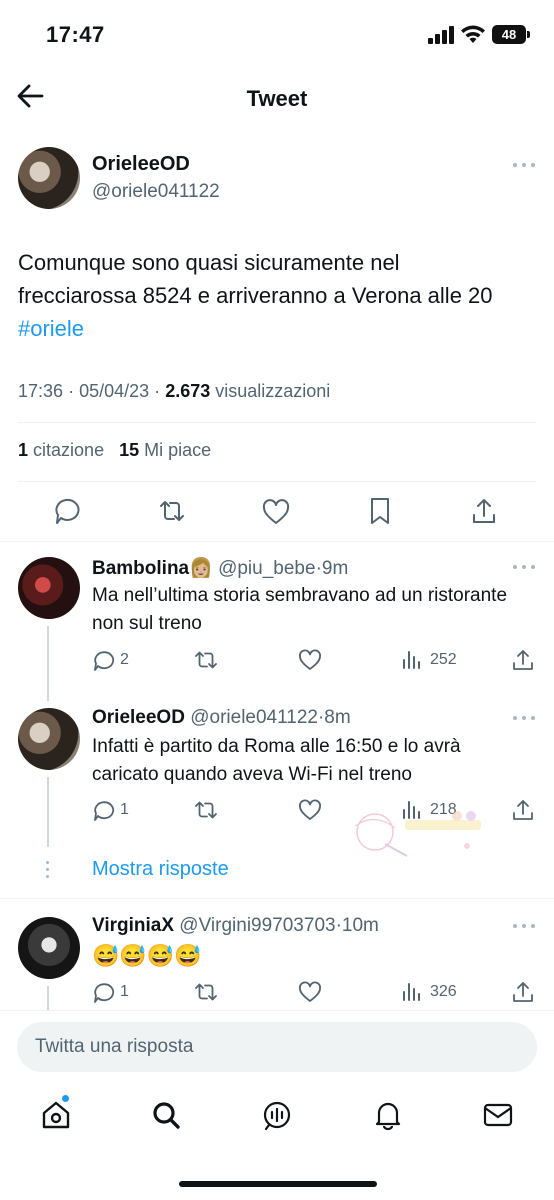 The image size is (554, 1200). What do you see at coordinates (129, 450) in the screenshot?
I see `likes-count: 15` at bounding box center [129, 450].